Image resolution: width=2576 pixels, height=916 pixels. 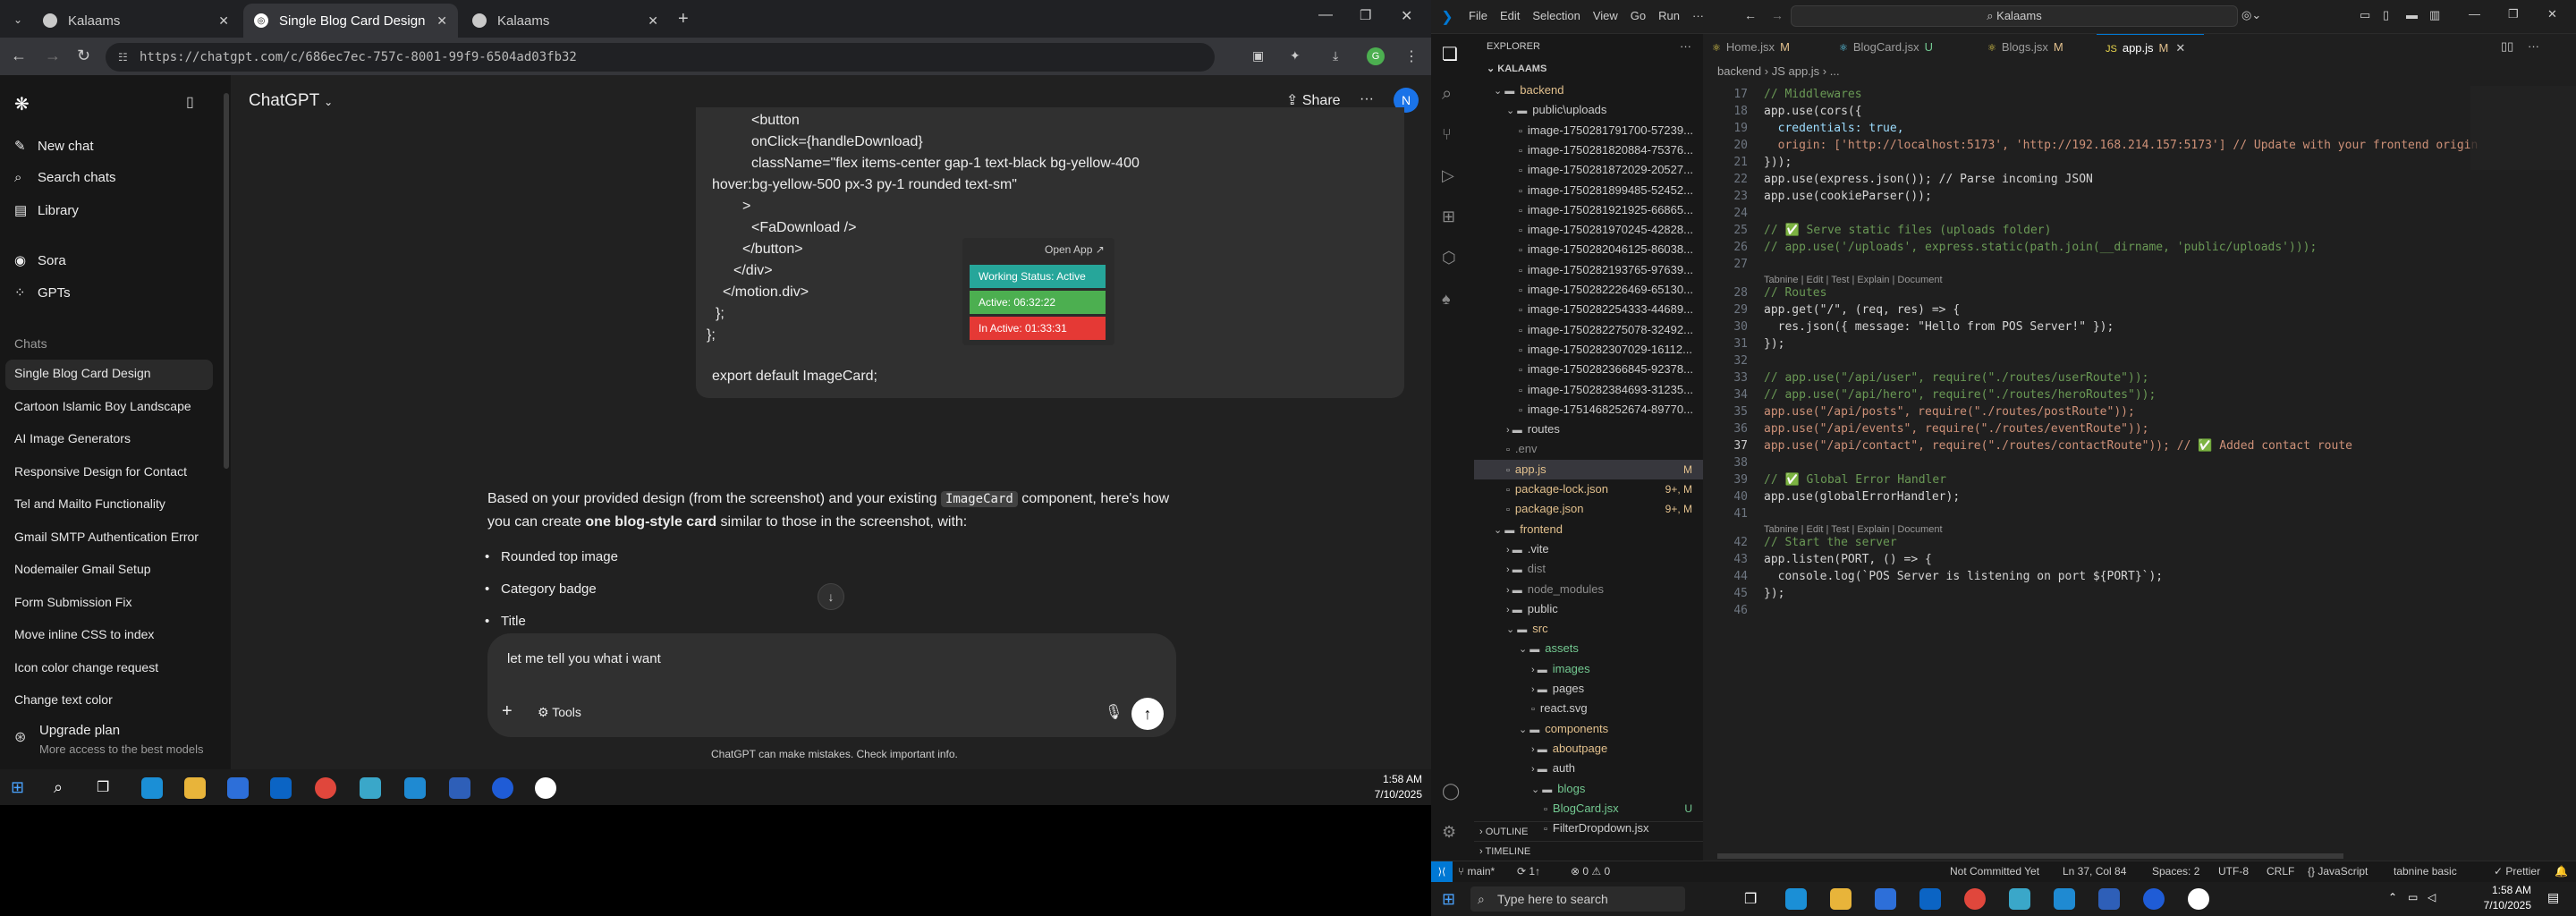 What do you see at coordinates (1588, 749) in the screenshot?
I see `tree-item: › ▬ aboutpage` at bounding box center [1588, 749].